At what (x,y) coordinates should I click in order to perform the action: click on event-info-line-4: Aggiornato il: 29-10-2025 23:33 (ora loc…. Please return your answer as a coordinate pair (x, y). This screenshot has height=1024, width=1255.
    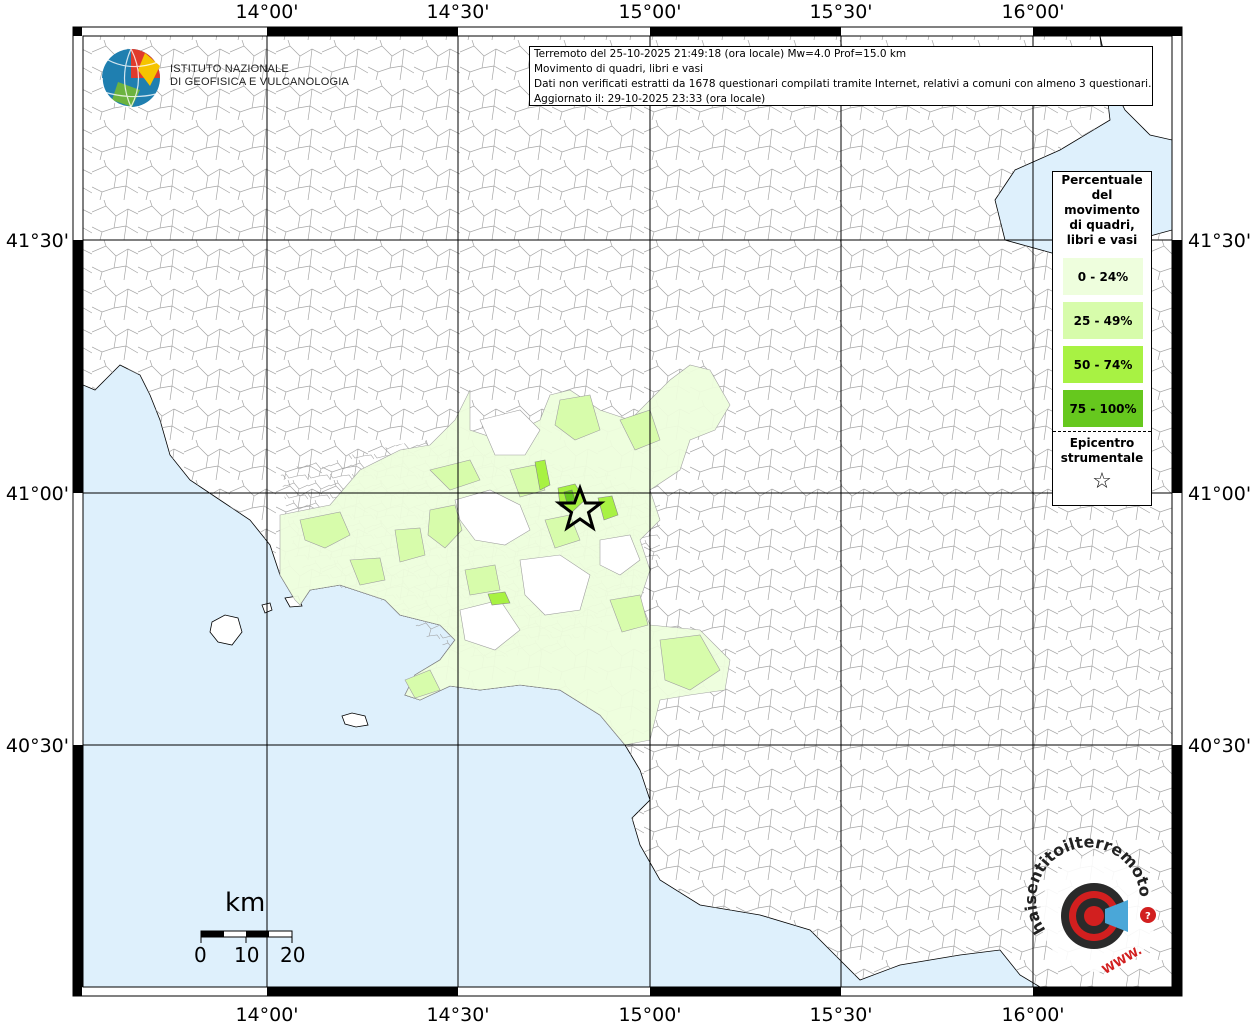
    Looking at the image, I should click on (650, 99).